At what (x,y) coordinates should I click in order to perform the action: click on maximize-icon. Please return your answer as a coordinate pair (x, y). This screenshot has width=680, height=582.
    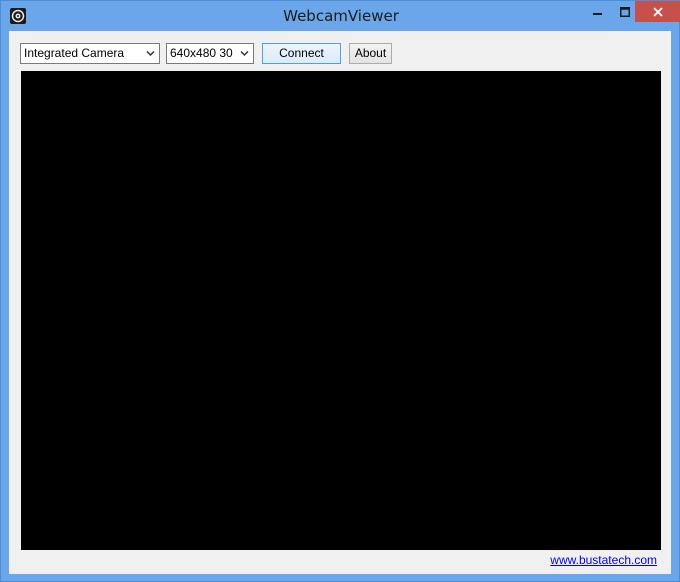
    Looking at the image, I should click on (625, 11).